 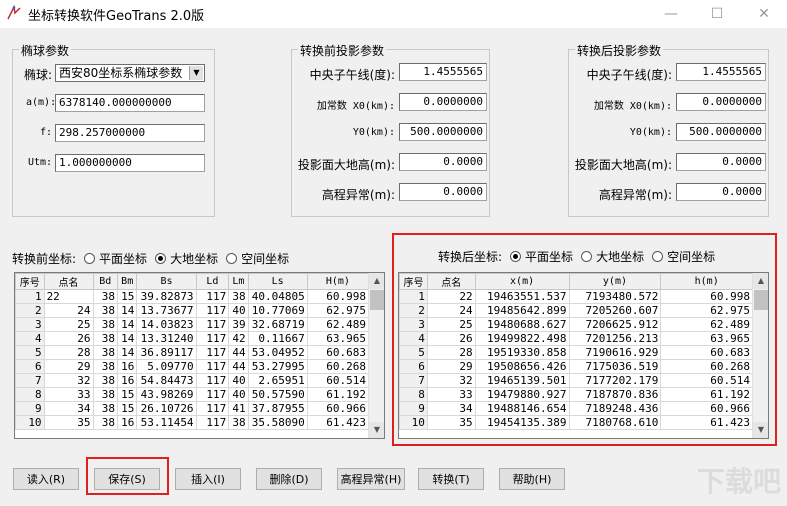 What do you see at coordinates (338, 310) in the screenshot?
I see `table-cell: 62.975` at bounding box center [338, 310].